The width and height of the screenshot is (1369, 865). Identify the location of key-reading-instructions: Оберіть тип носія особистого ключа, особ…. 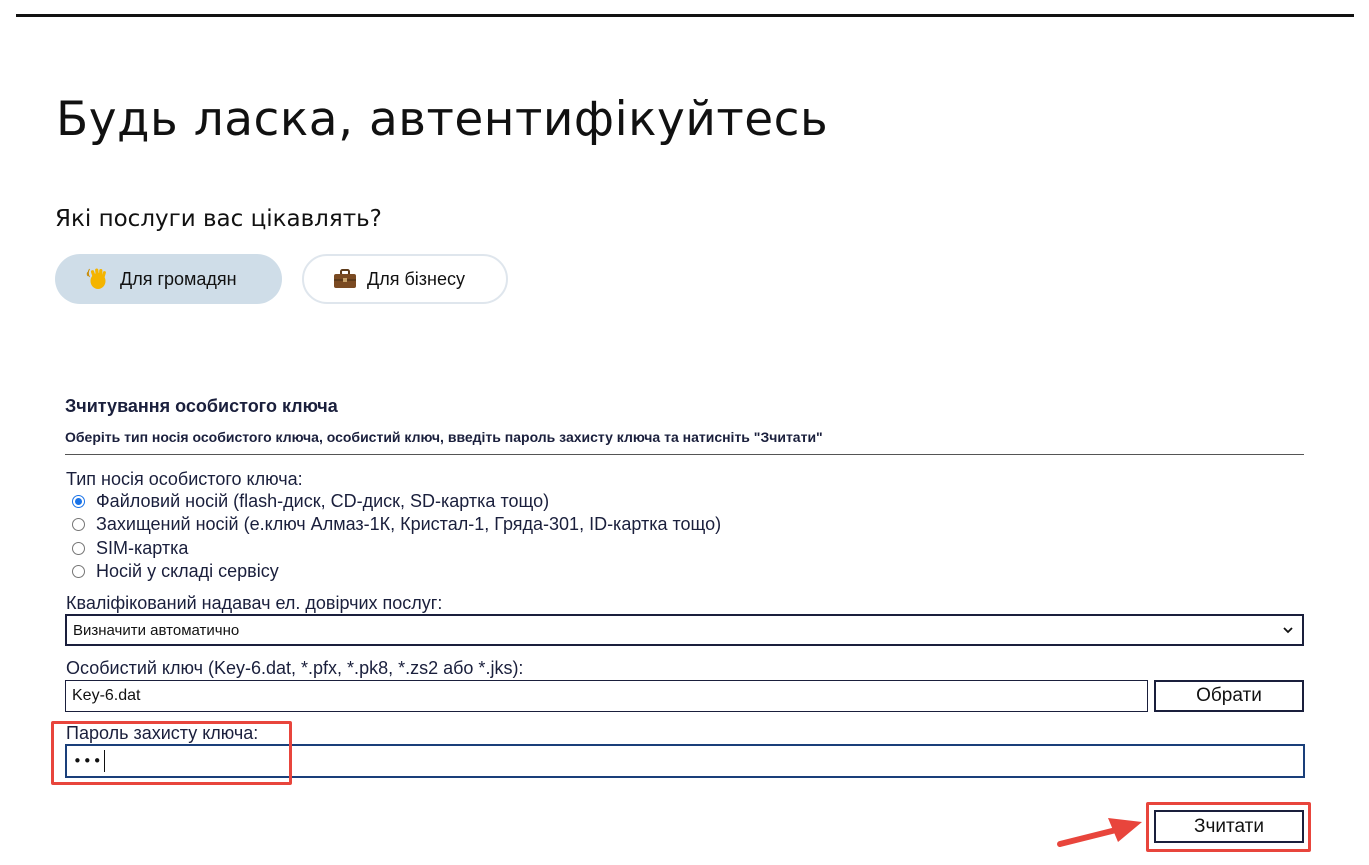
(444, 437).